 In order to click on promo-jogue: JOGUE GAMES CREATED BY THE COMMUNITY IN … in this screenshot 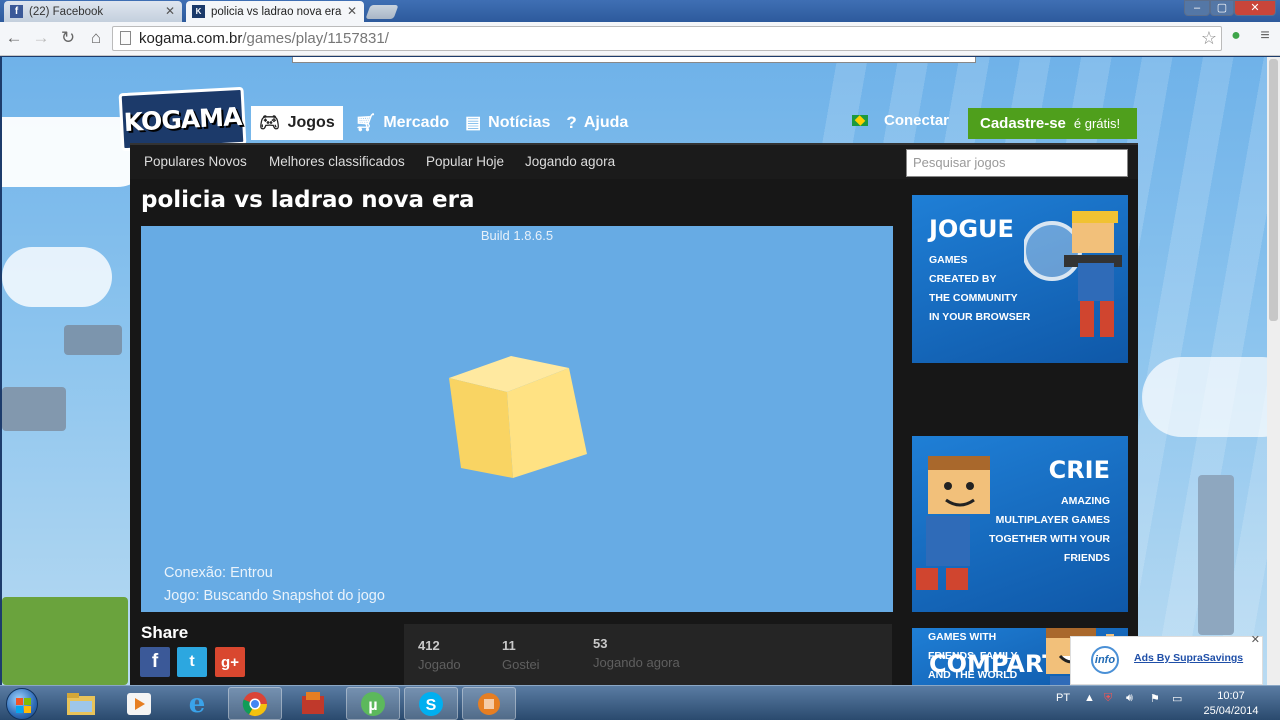, I will do `click(1020, 279)`.